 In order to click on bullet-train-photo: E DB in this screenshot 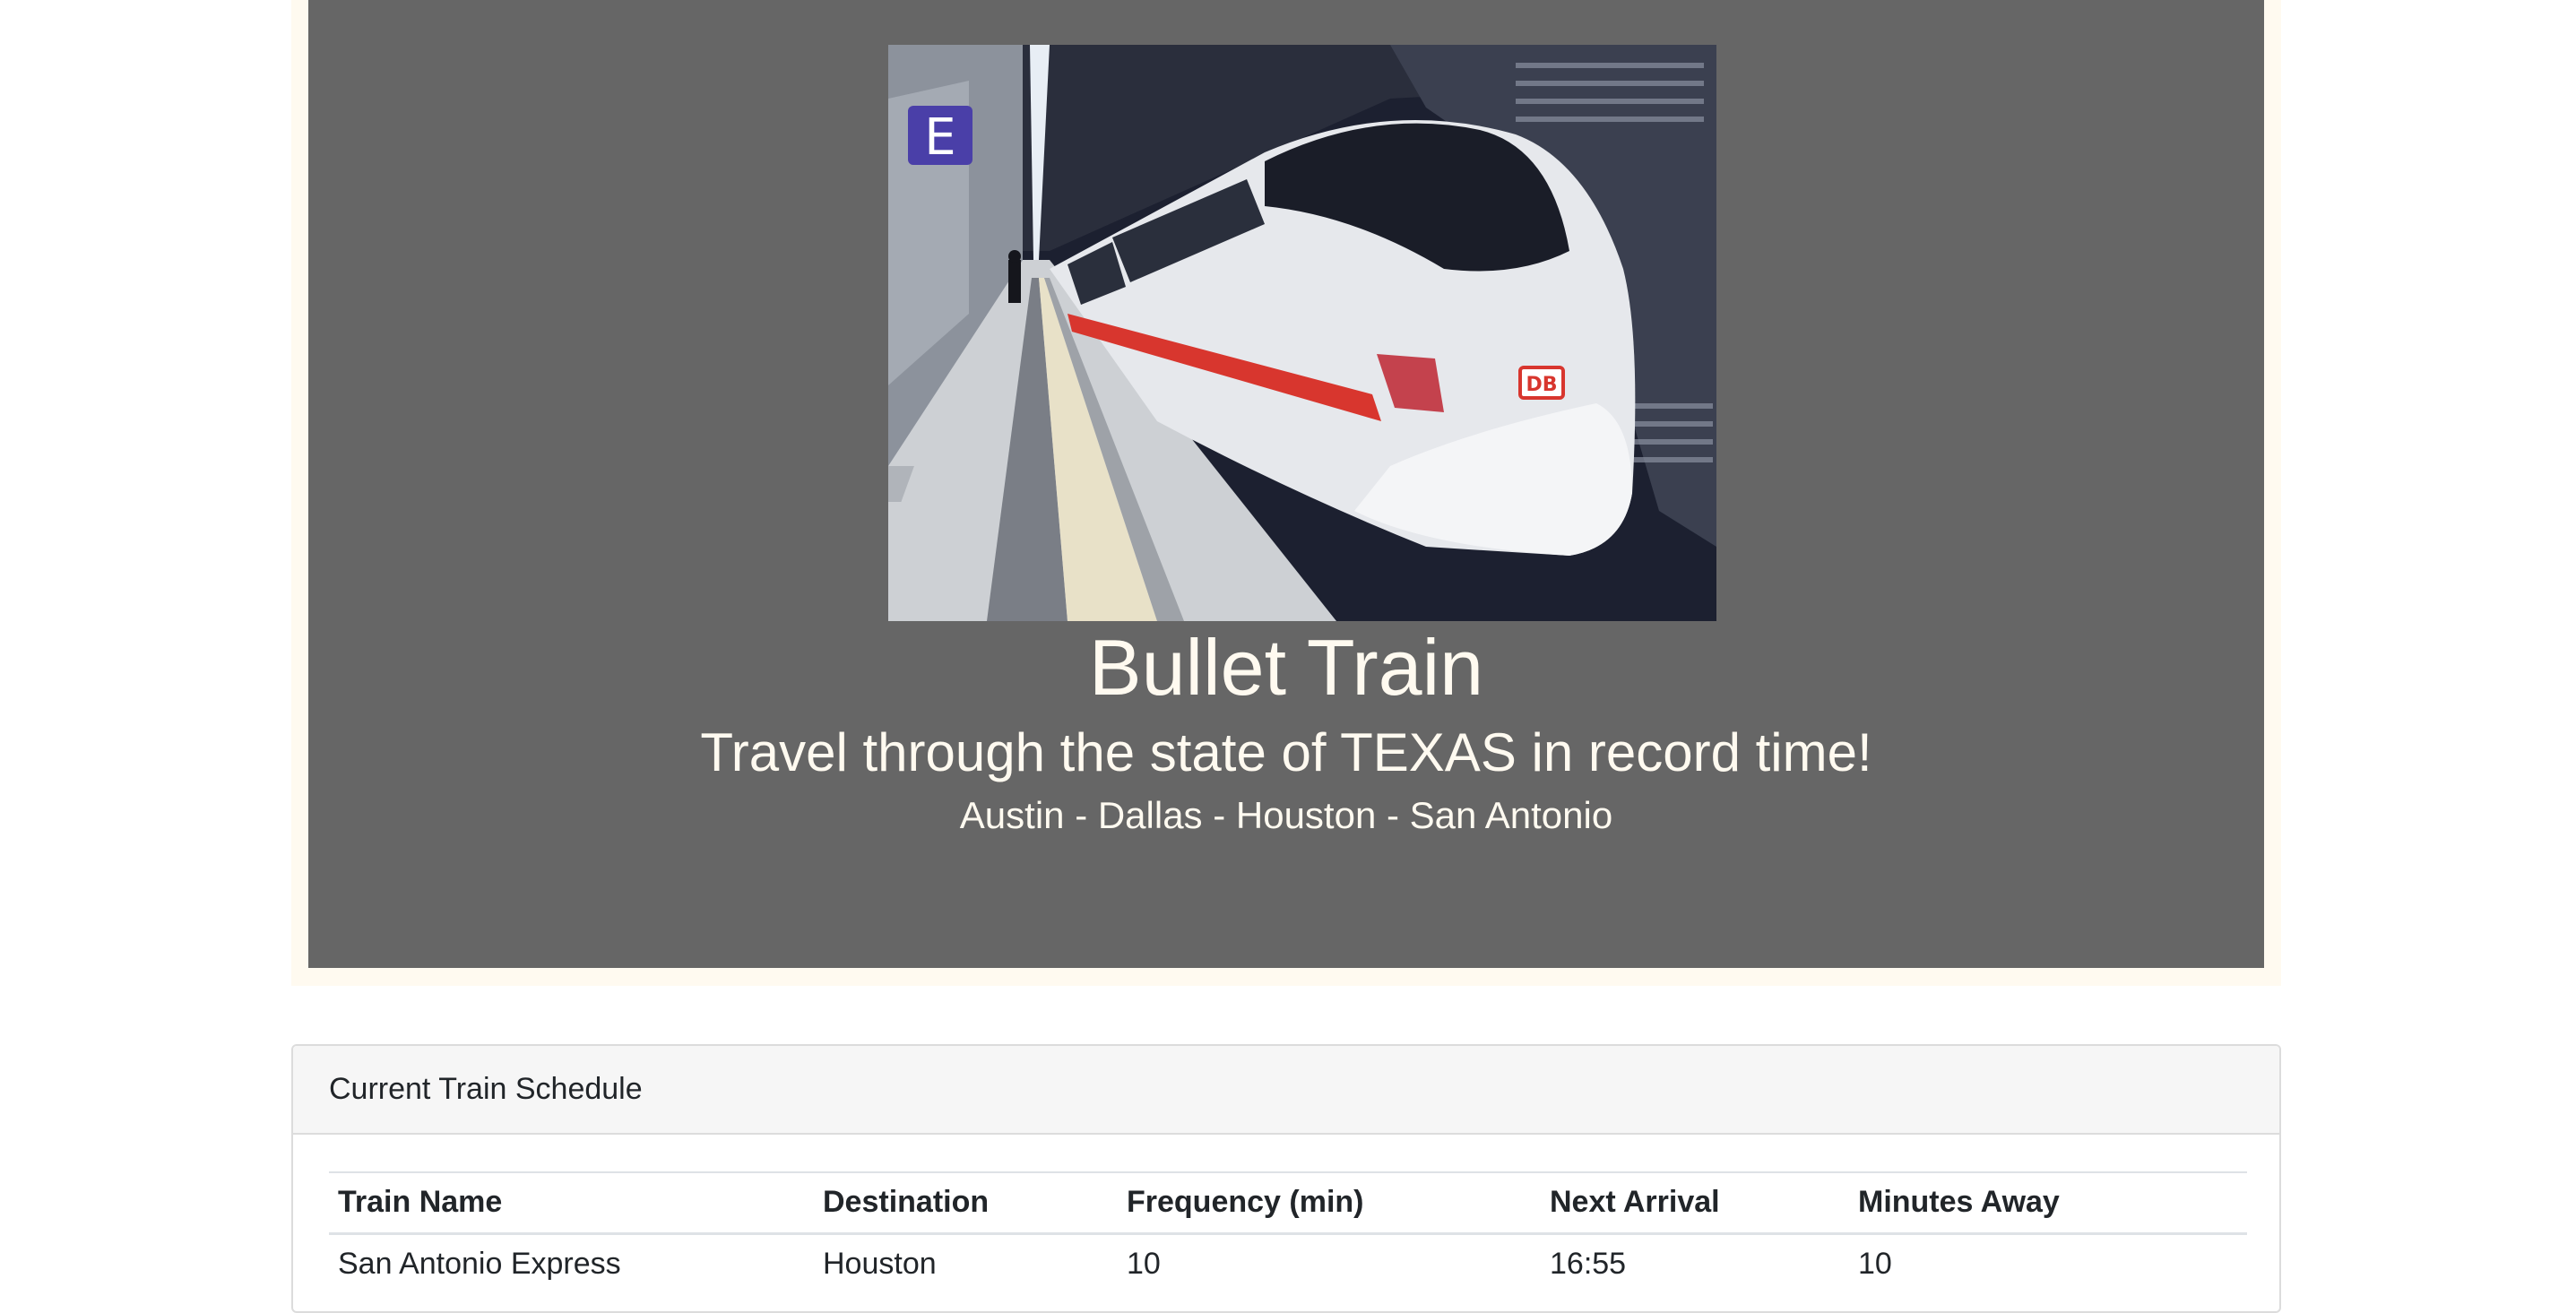, I will do `click(1302, 333)`.